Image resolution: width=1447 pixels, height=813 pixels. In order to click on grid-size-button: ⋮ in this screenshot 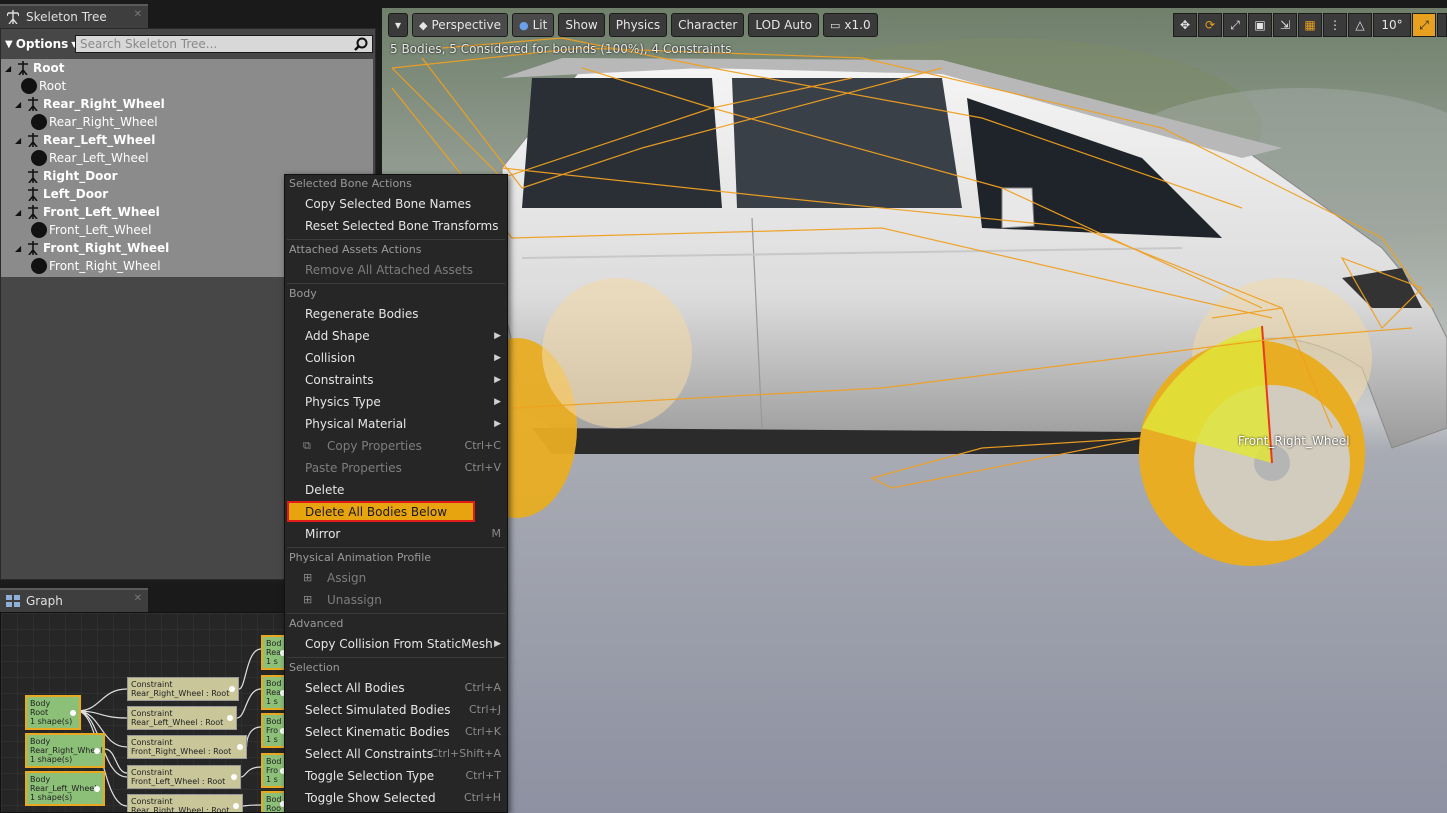, I will do `click(1335, 25)`.